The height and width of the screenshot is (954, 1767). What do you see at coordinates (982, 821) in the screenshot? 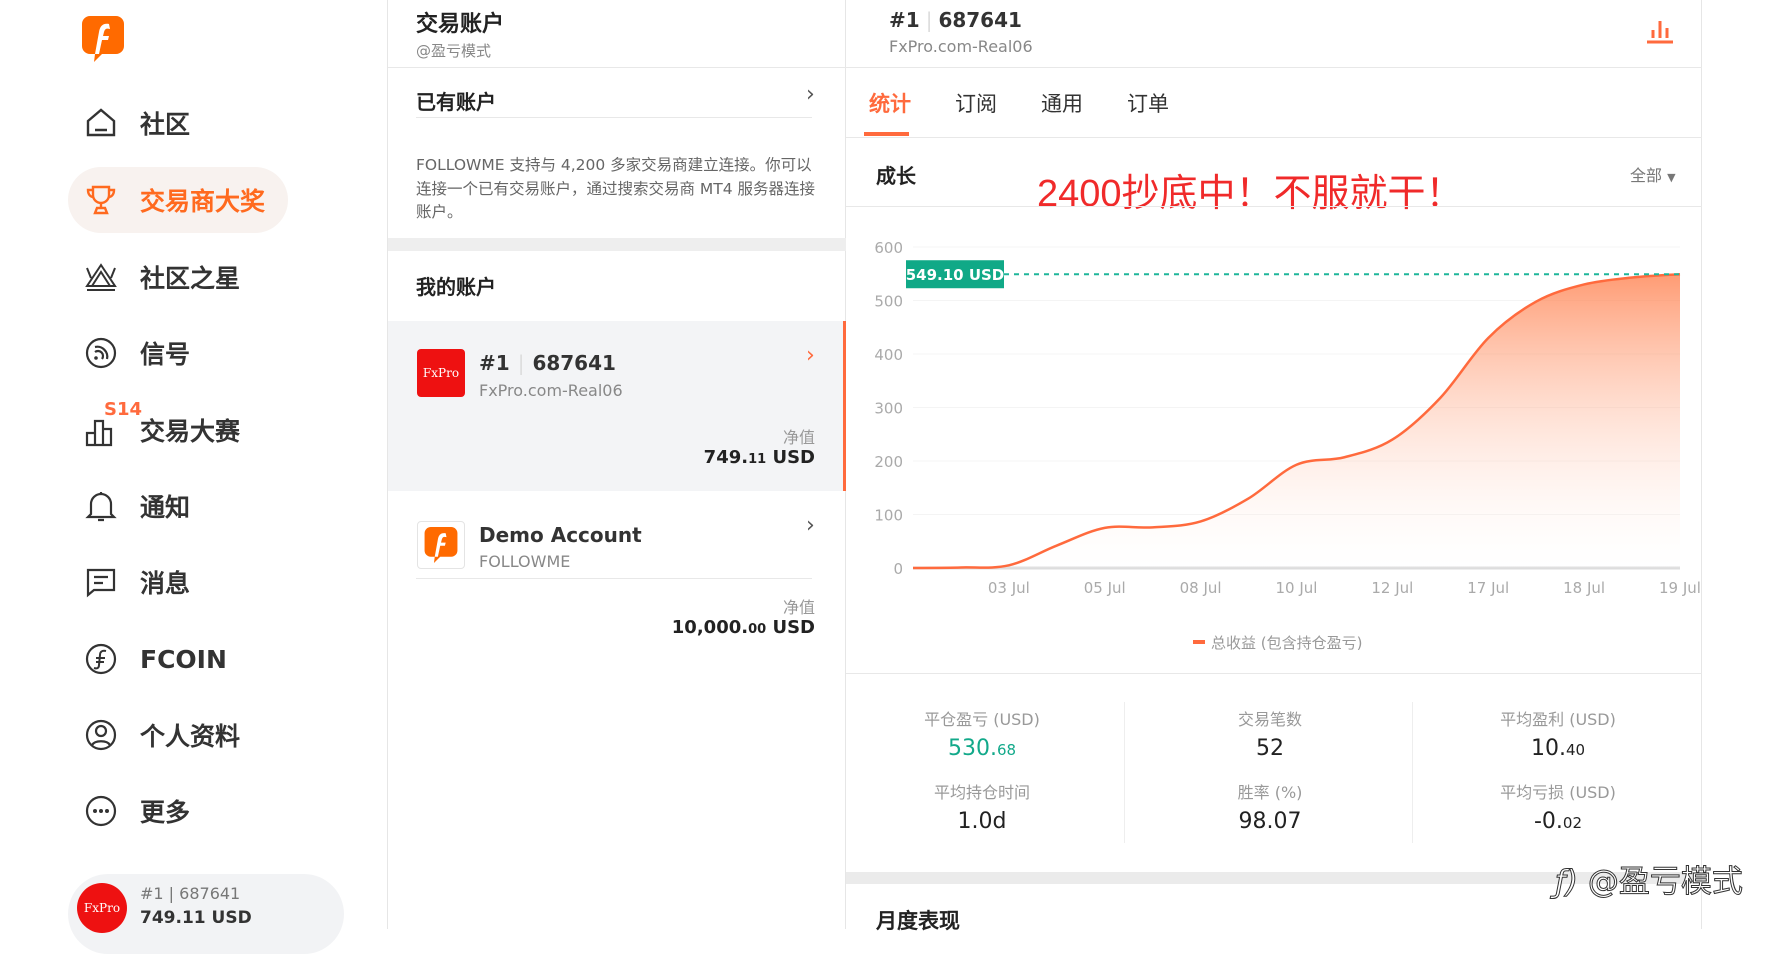
I see `stat-value: 1.0d` at bounding box center [982, 821].